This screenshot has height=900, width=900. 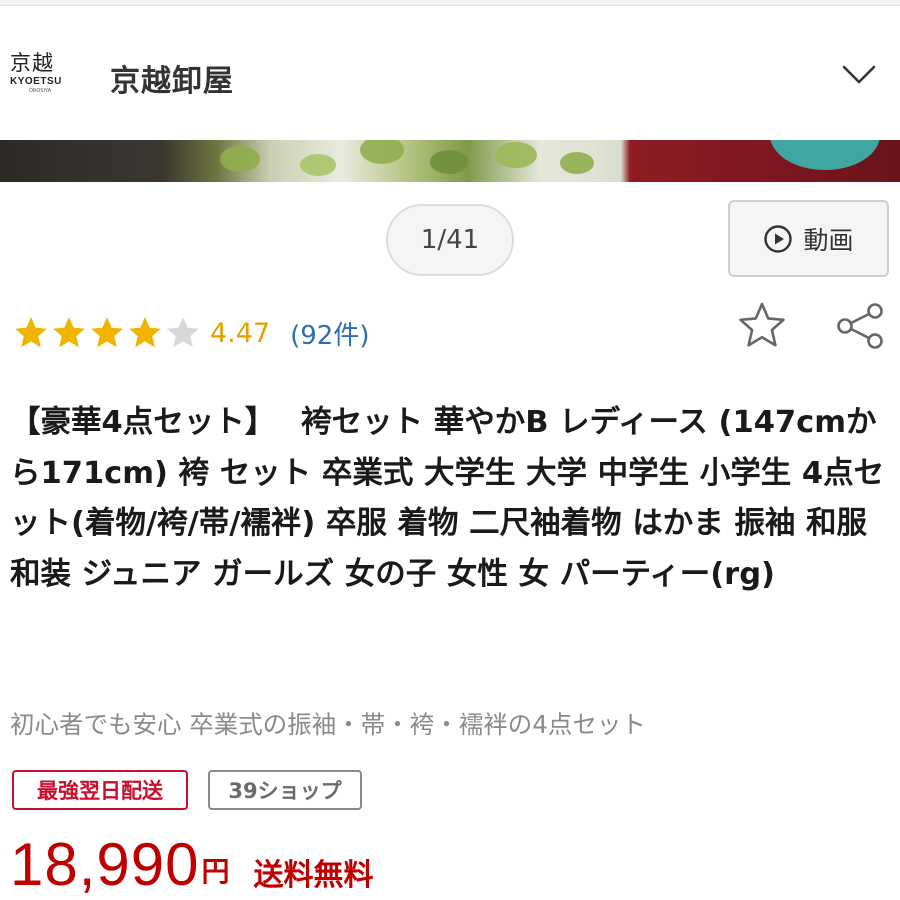 What do you see at coordinates (36, 81) in the screenshot?
I see `logo-text: KYOETSU` at bounding box center [36, 81].